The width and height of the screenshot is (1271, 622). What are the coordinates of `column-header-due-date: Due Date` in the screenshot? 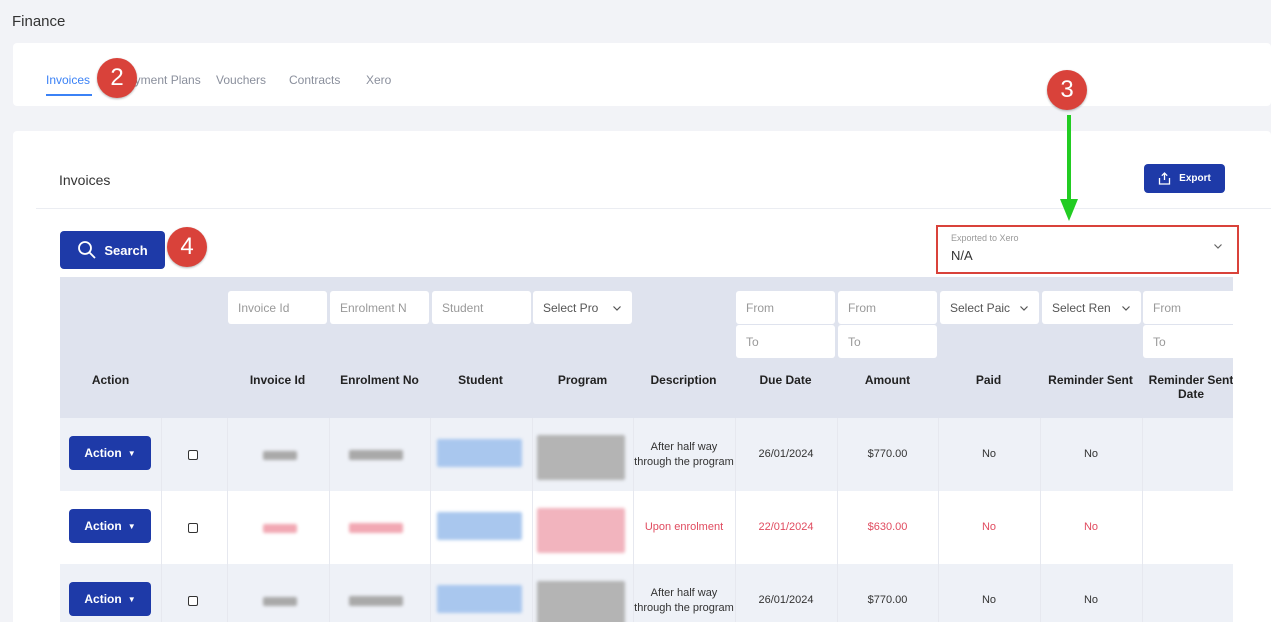 It's located at (785, 380).